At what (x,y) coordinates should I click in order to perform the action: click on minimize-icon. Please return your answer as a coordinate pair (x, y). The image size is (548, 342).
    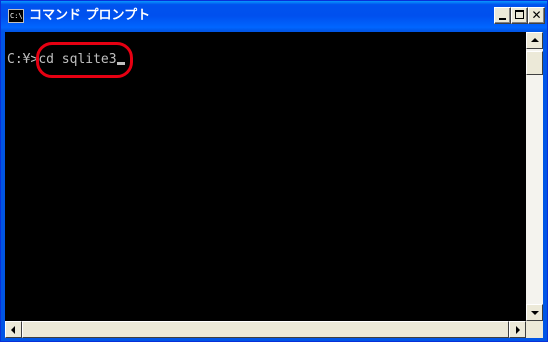
    Looking at the image, I should click on (502, 19).